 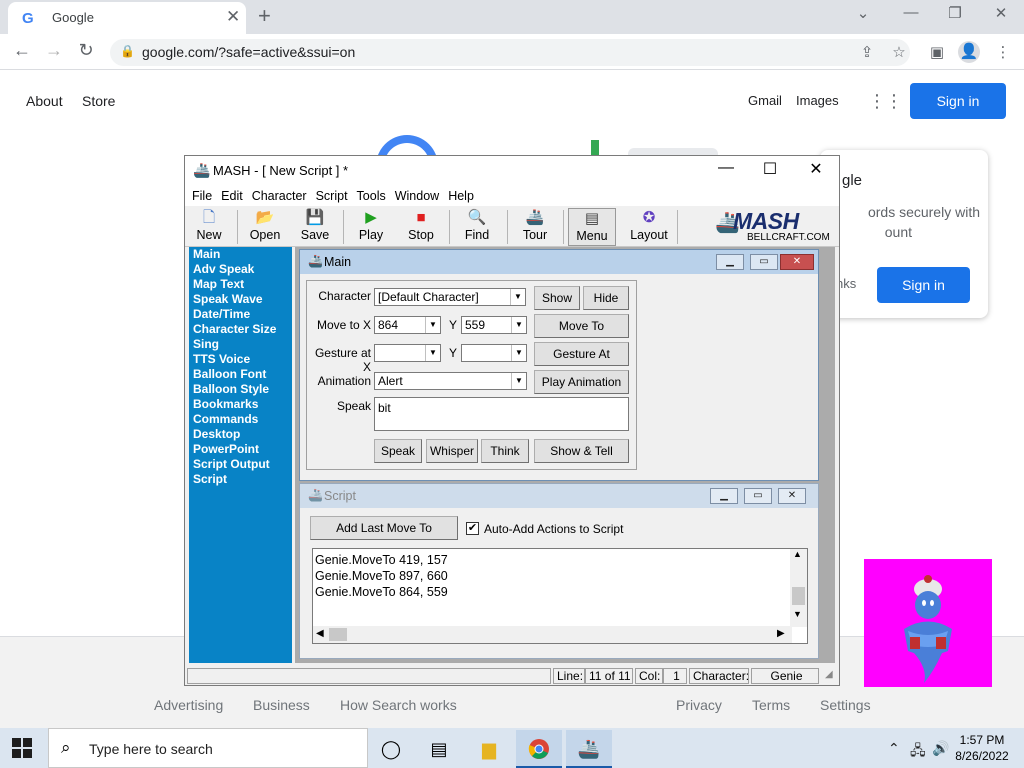 I want to click on tour-button: 🚢 Tour, so click(x=535, y=227).